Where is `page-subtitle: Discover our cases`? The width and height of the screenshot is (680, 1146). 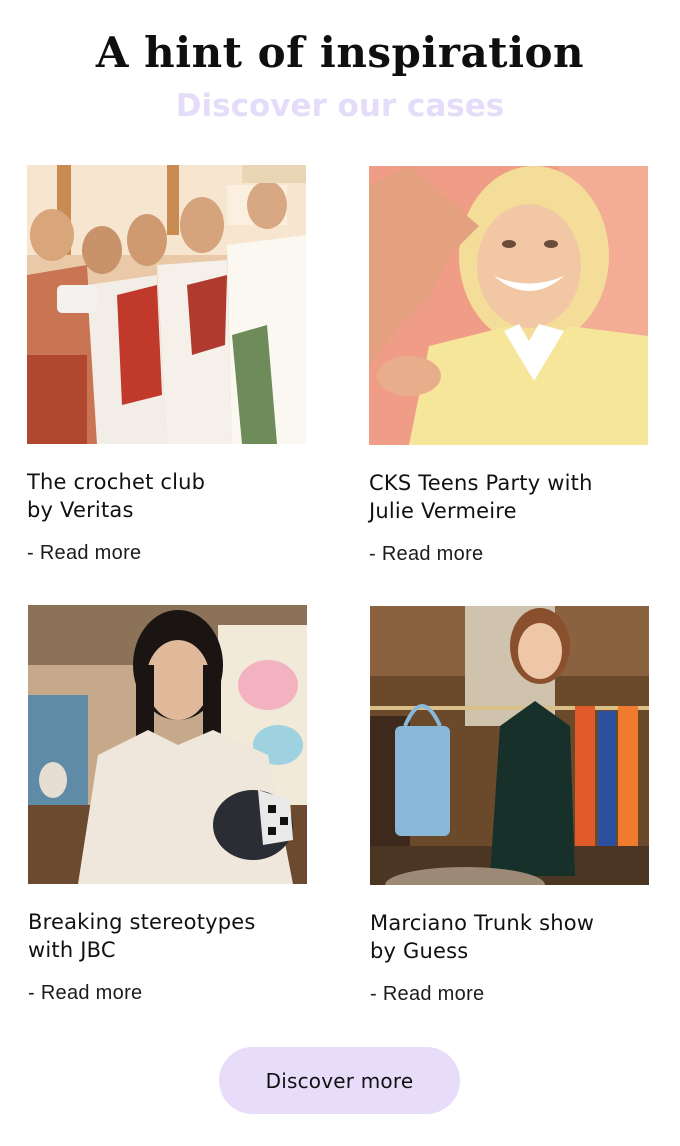
page-subtitle: Discover our cases is located at coordinates (340, 106).